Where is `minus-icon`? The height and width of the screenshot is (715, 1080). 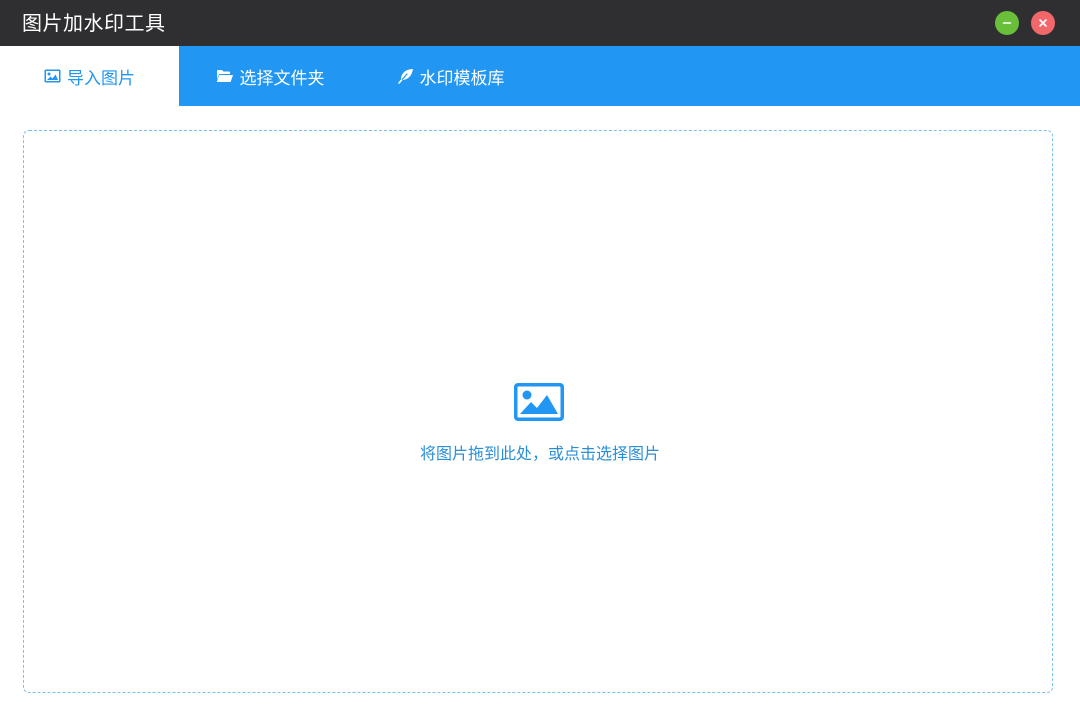 minus-icon is located at coordinates (1007, 23).